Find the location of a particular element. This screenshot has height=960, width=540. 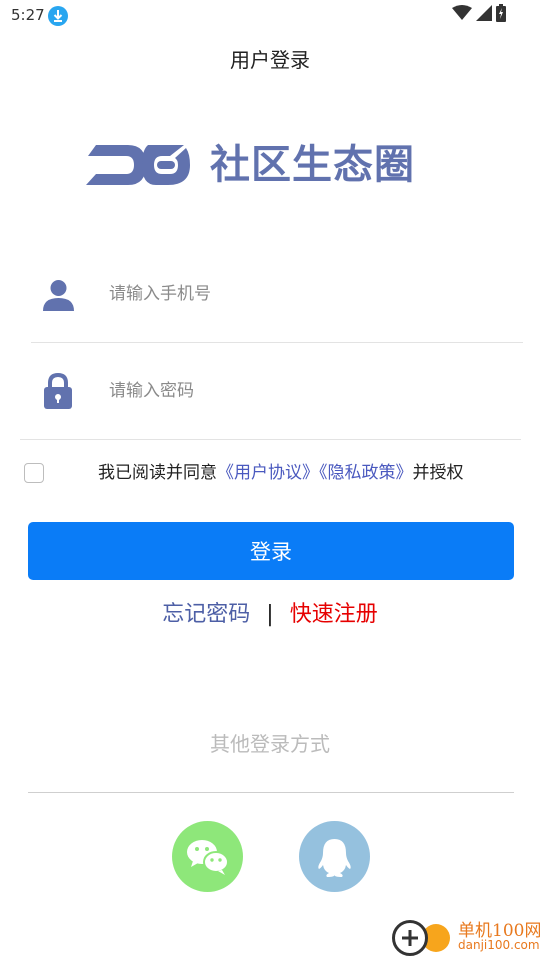

wechat-icon is located at coordinates (208, 857).